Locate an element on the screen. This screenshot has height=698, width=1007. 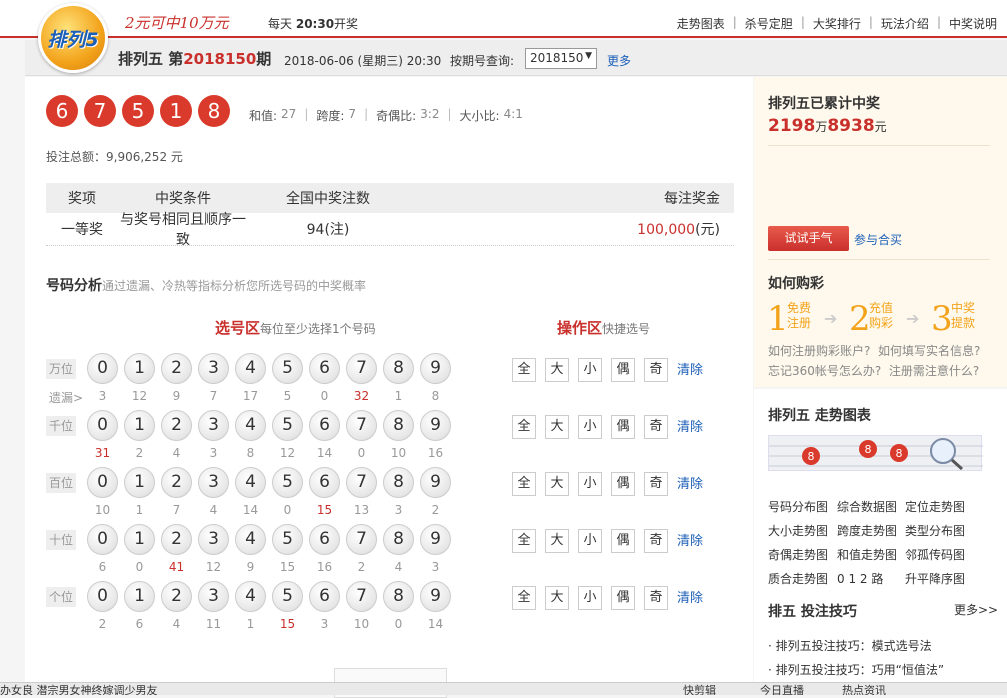
status-item: 今日直播 is located at coordinates (782, 689).